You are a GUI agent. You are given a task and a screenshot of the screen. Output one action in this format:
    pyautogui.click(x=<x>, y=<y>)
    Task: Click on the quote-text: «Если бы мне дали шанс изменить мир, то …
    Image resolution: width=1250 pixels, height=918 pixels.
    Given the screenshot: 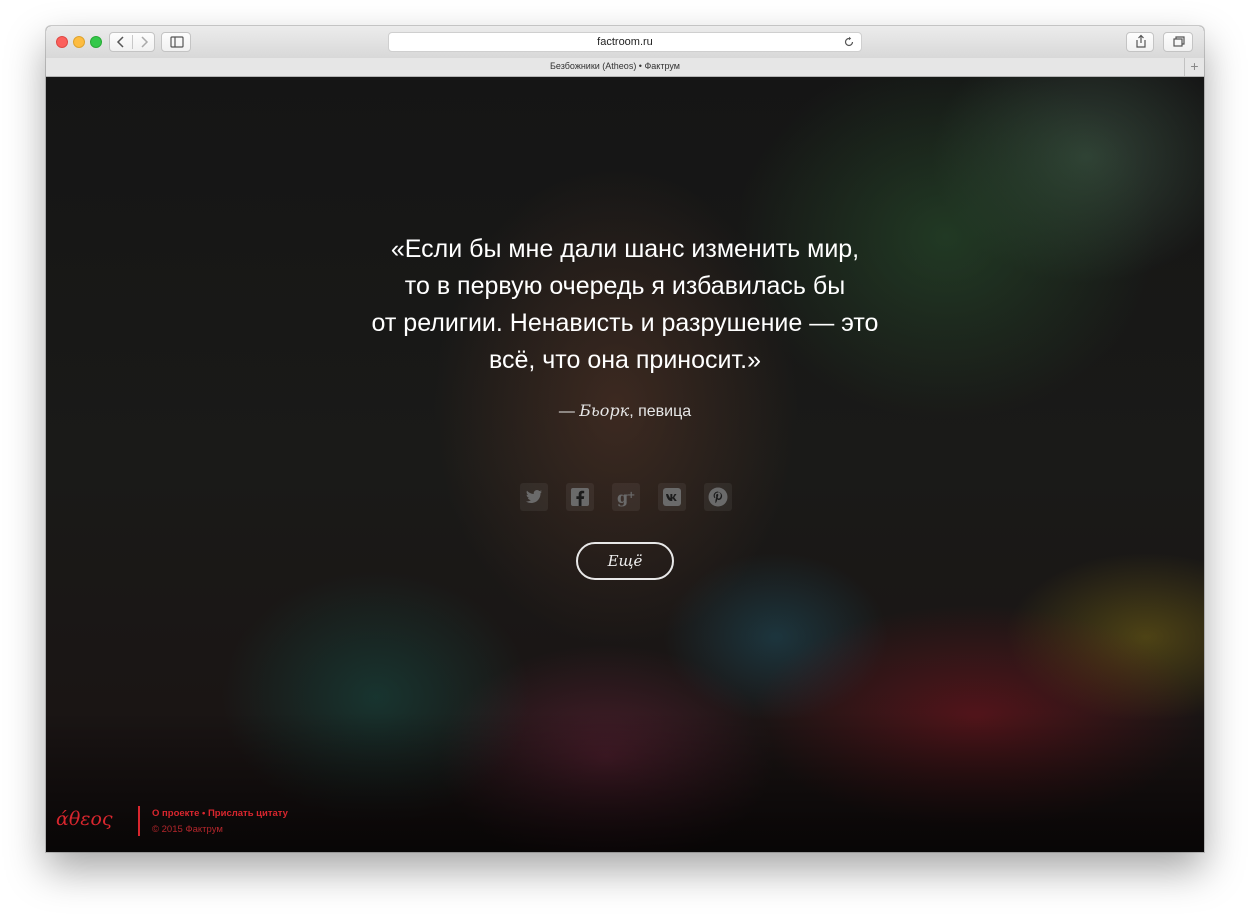 What is the action you would take?
    pyautogui.click(x=625, y=304)
    